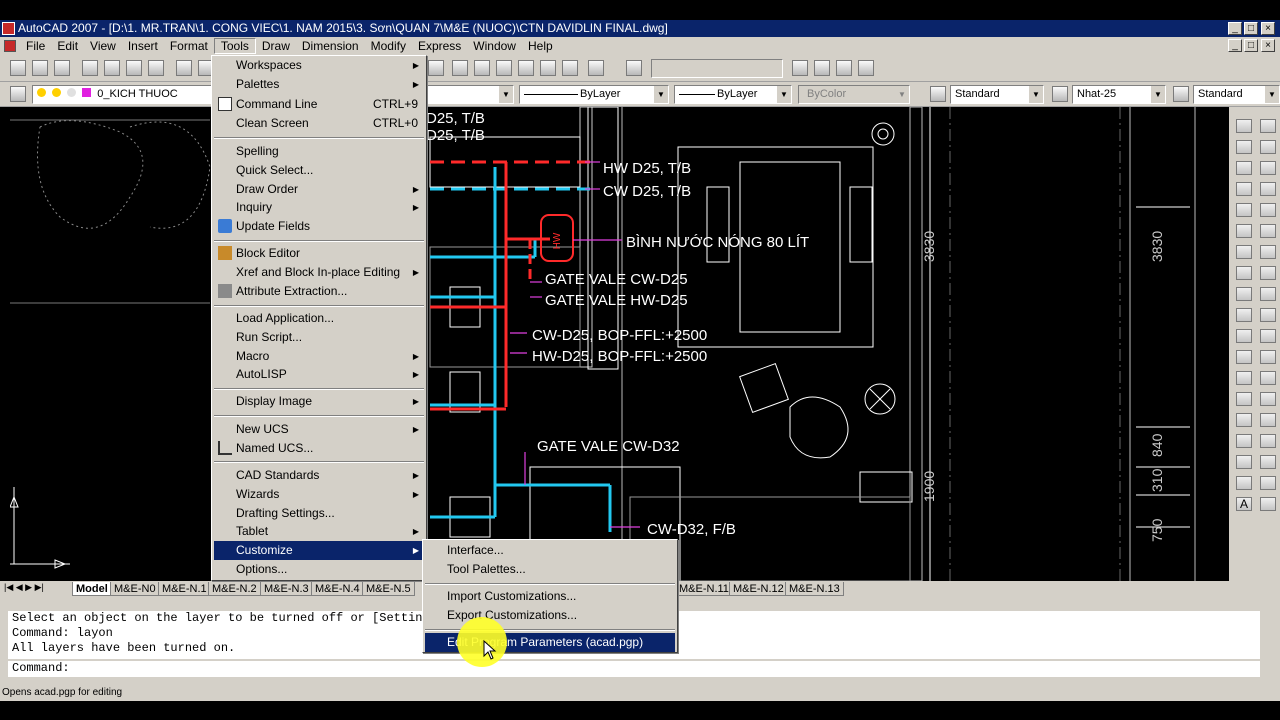 Image resolution: width=1280 pixels, height=720 pixels. What do you see at coordinates (62, 68) in the screenshot?
I see `save-icon` at bounding box center [62, 68].